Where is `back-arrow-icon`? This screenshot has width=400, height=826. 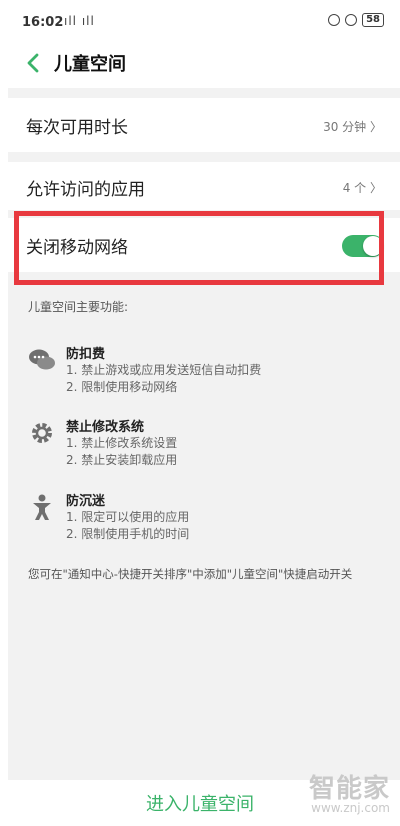 back-arrow-icon is located at coordinates (33, 63).